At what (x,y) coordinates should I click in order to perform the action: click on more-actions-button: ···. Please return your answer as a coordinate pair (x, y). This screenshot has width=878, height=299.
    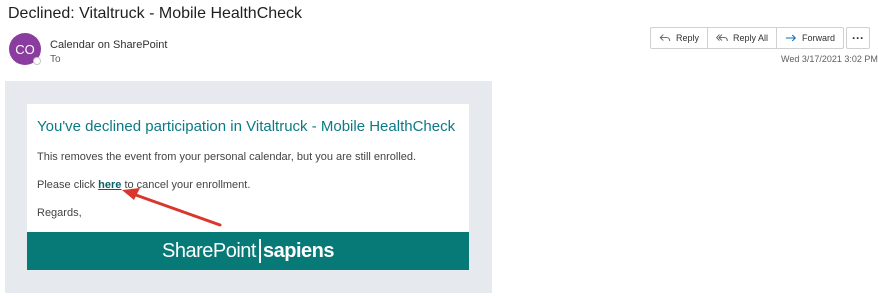
    Looking at the image, I should click on (858, 38).